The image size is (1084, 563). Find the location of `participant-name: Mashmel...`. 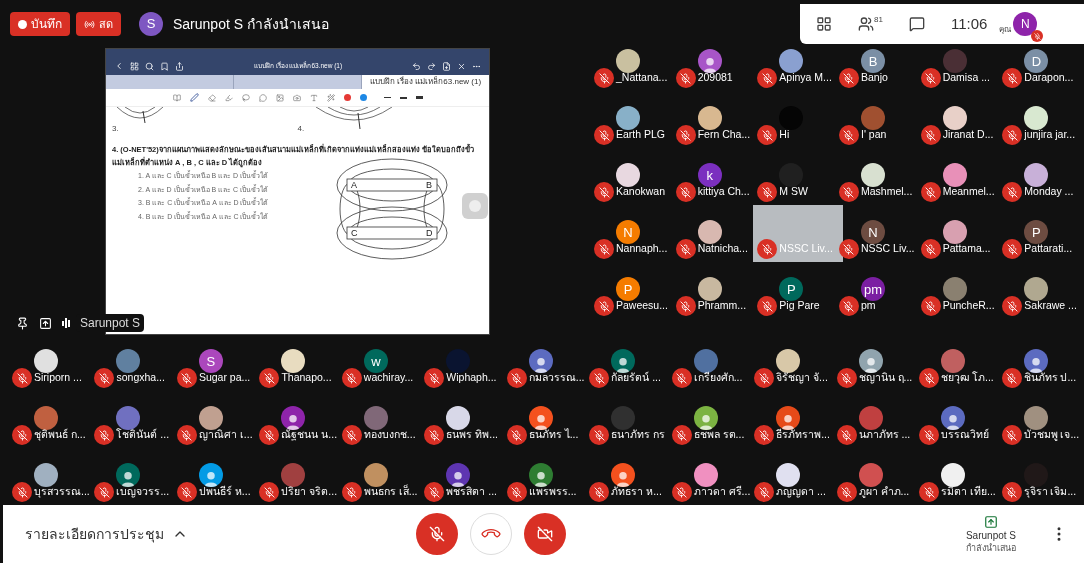

participant-name: Mashmel... is located at coordinates (887, 192).